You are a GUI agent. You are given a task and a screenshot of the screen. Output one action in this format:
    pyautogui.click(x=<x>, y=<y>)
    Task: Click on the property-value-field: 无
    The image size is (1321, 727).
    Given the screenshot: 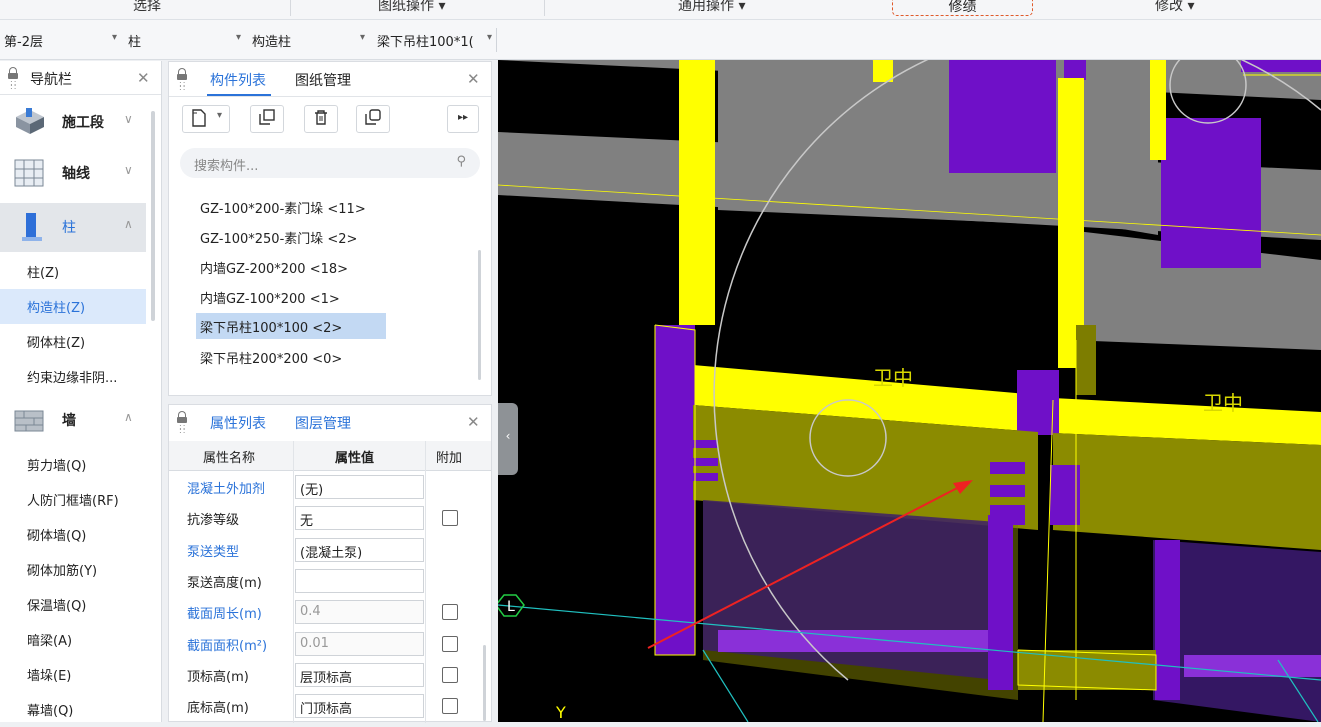 What is the action you would take?
    pyautogui.click(x=359, y=518)
    